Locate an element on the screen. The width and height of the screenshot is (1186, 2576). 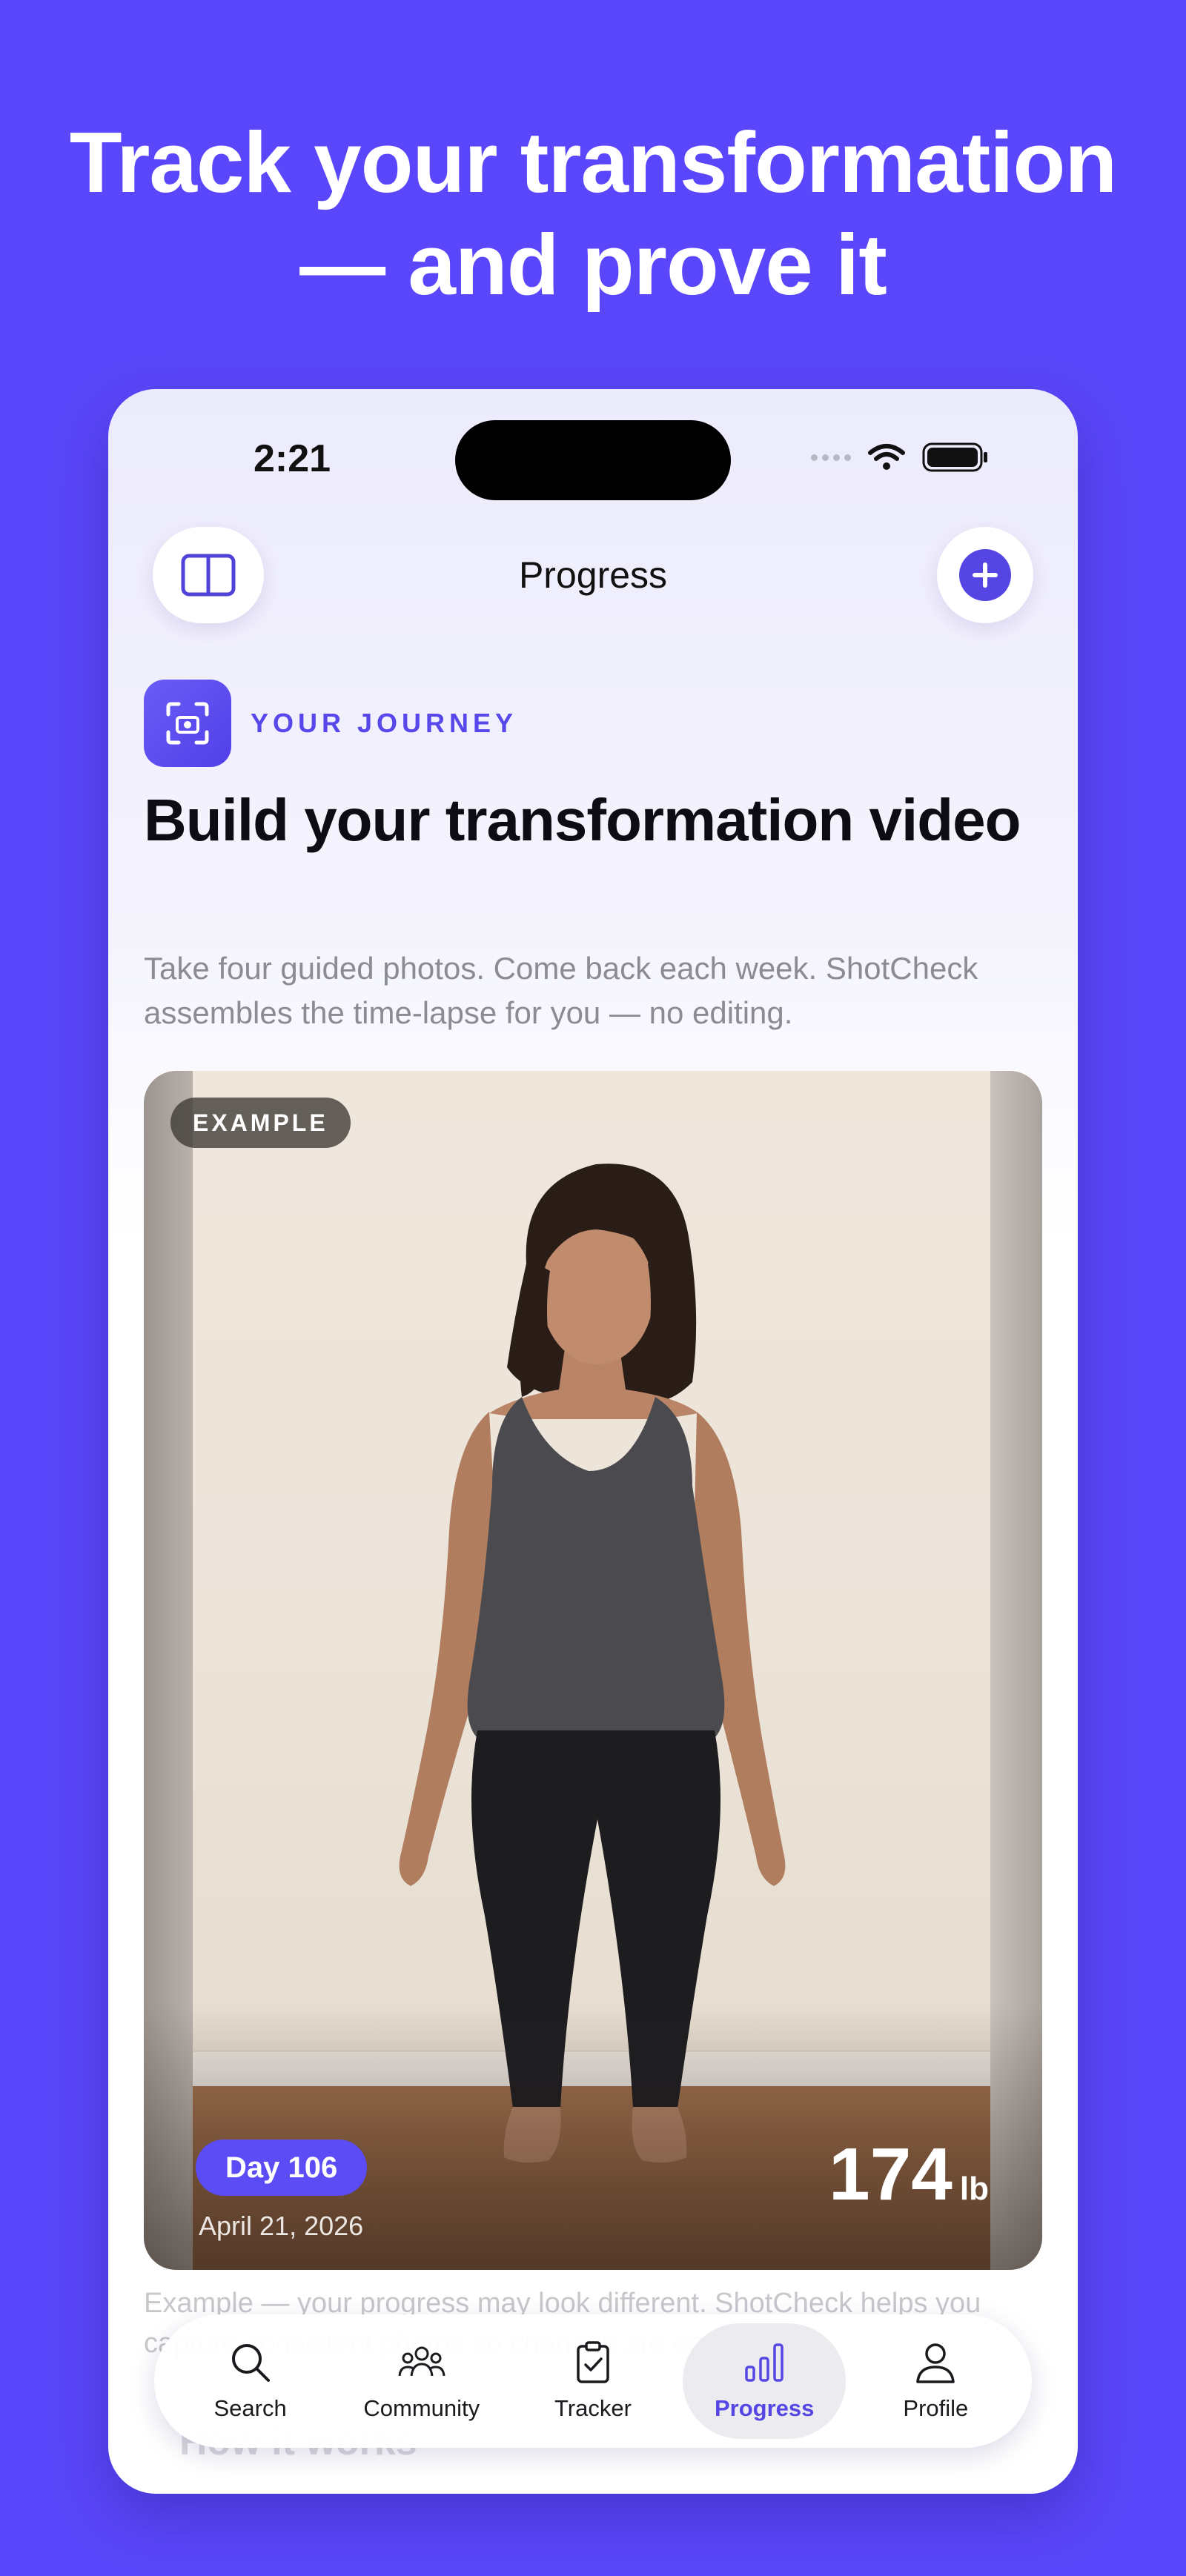
add-button is located at coordinates (985, 575).